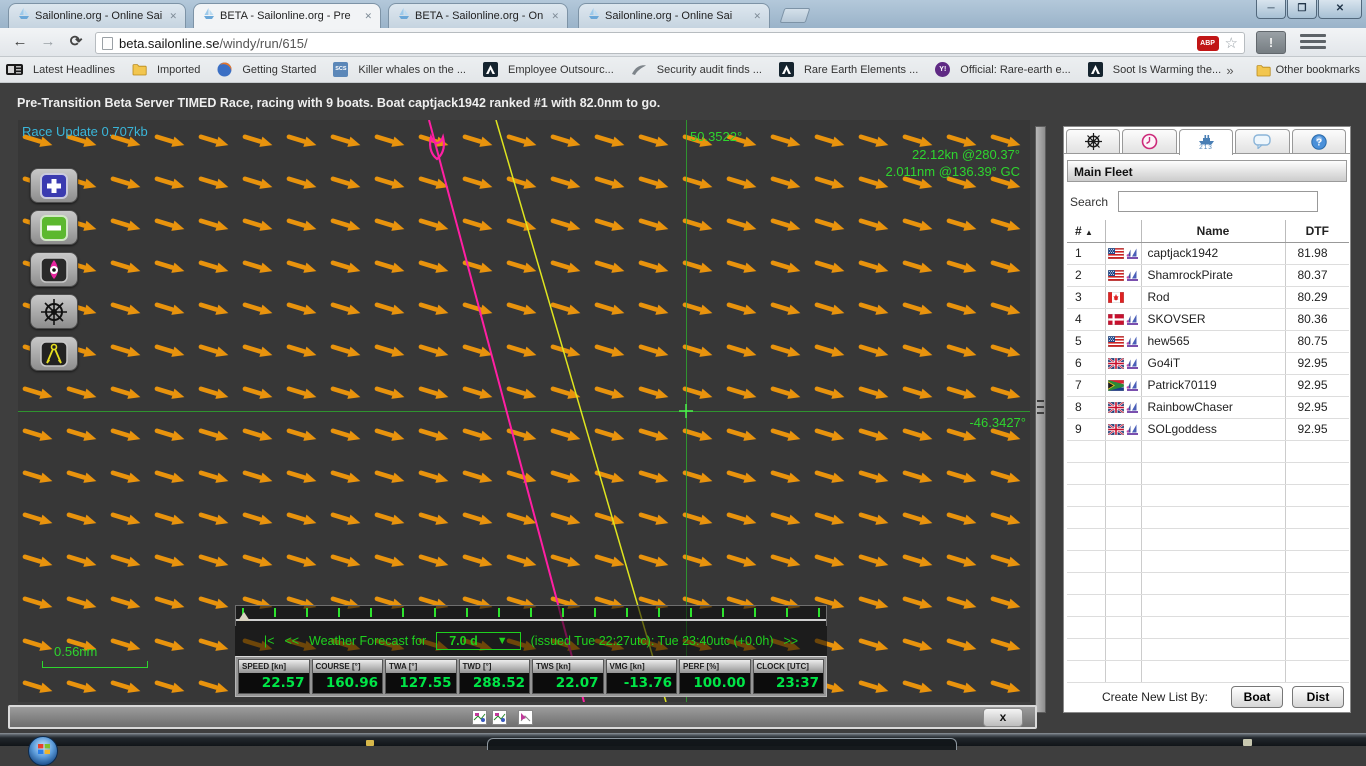  I want to click on minimize-button-icon: ─, so click(1271, 9).